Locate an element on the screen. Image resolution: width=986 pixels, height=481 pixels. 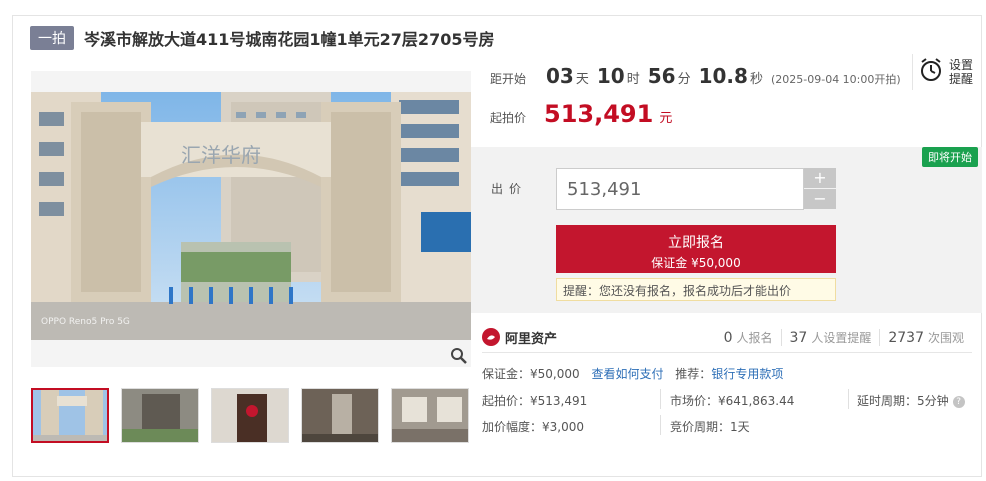
start-price-label: 起拍价 is located at coordinates (508, 118).